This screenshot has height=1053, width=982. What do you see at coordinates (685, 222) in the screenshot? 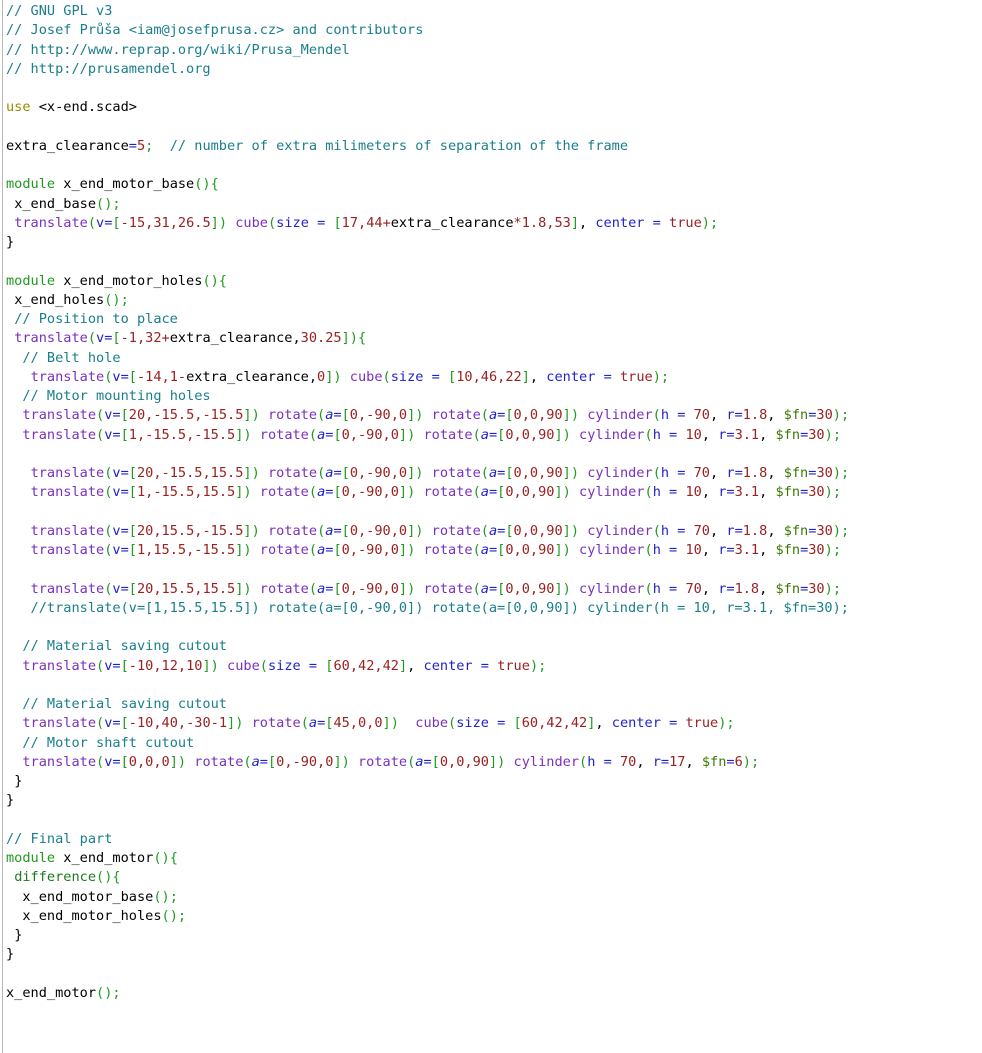
I see `literal-true: true` at bounding box center [685, 222].